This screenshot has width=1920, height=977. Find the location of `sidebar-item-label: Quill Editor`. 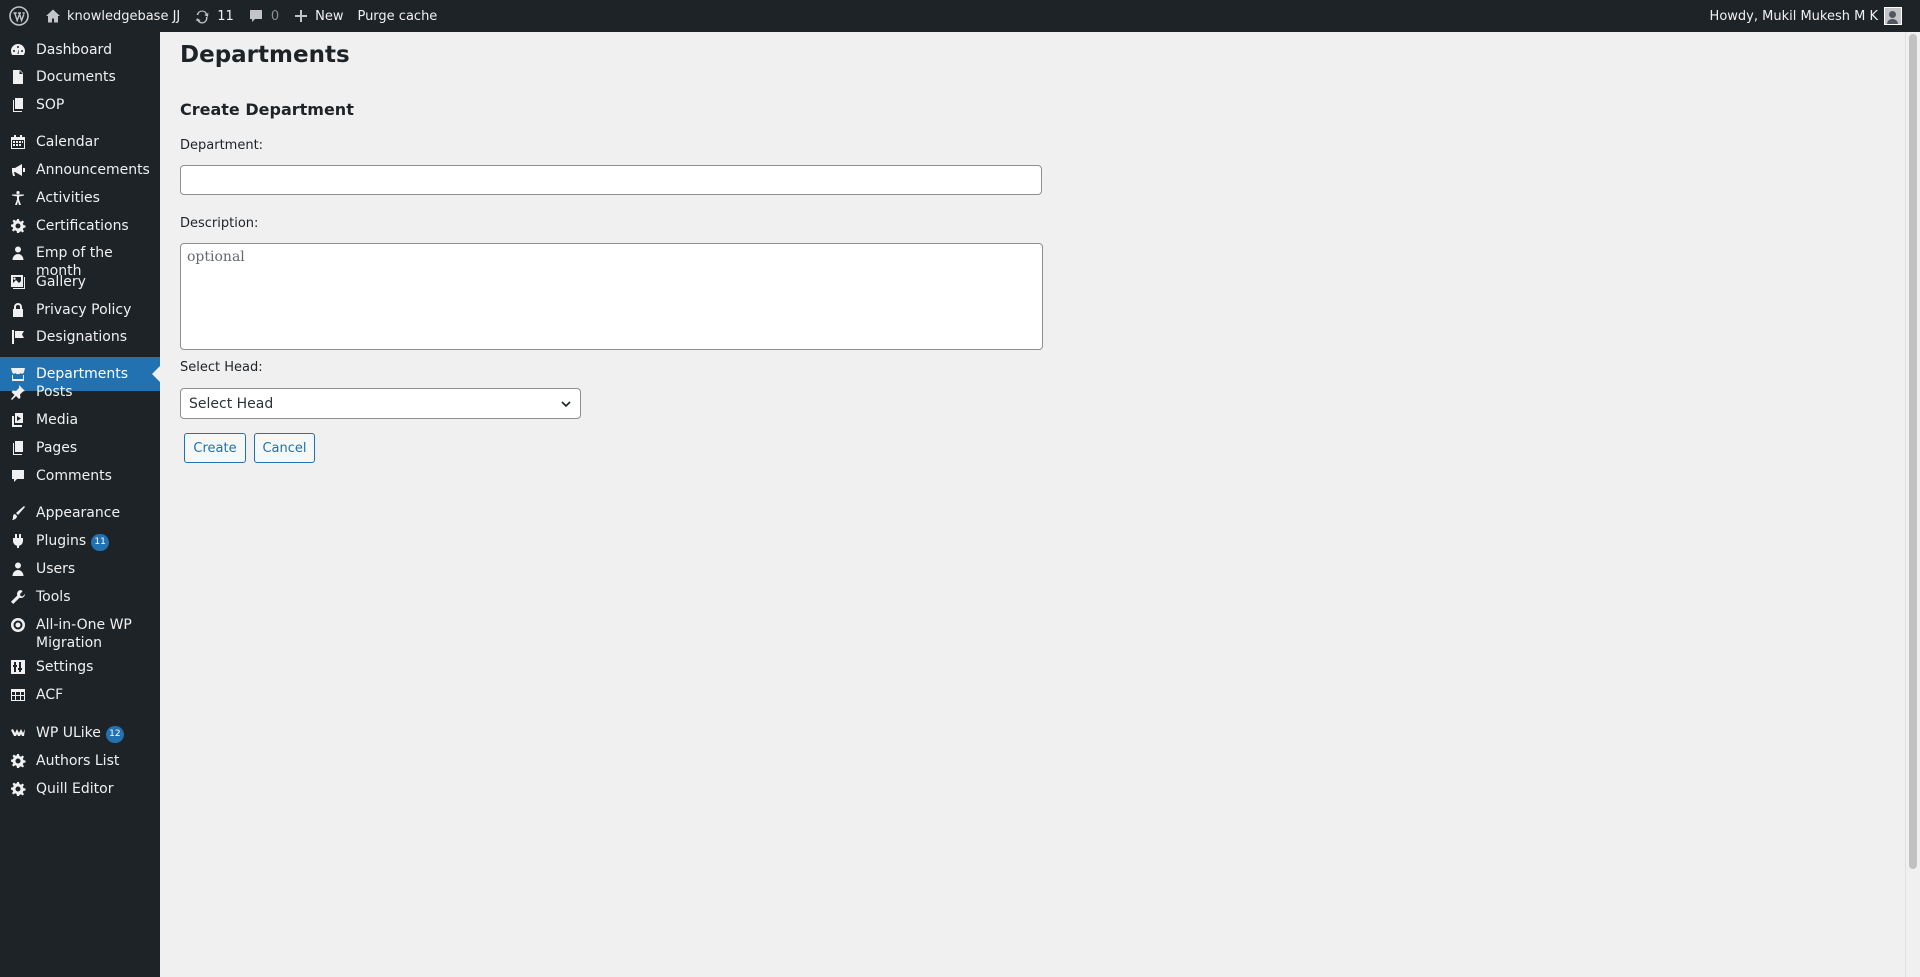

sidebar-item-label: Quill Editor is located at coordinates (75, 789).